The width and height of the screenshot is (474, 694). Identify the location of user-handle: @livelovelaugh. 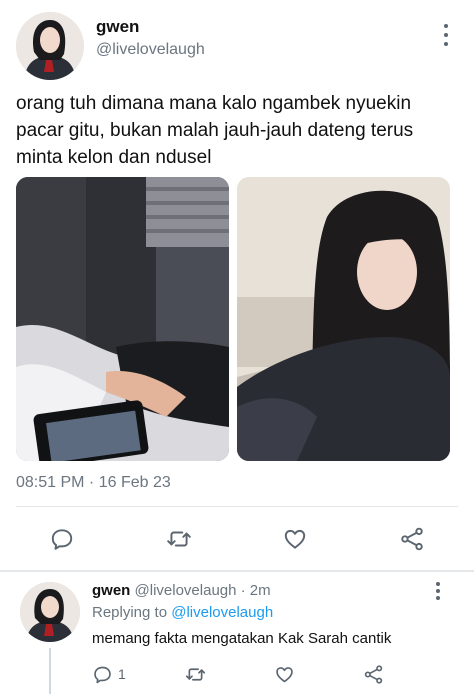
(150, 50).